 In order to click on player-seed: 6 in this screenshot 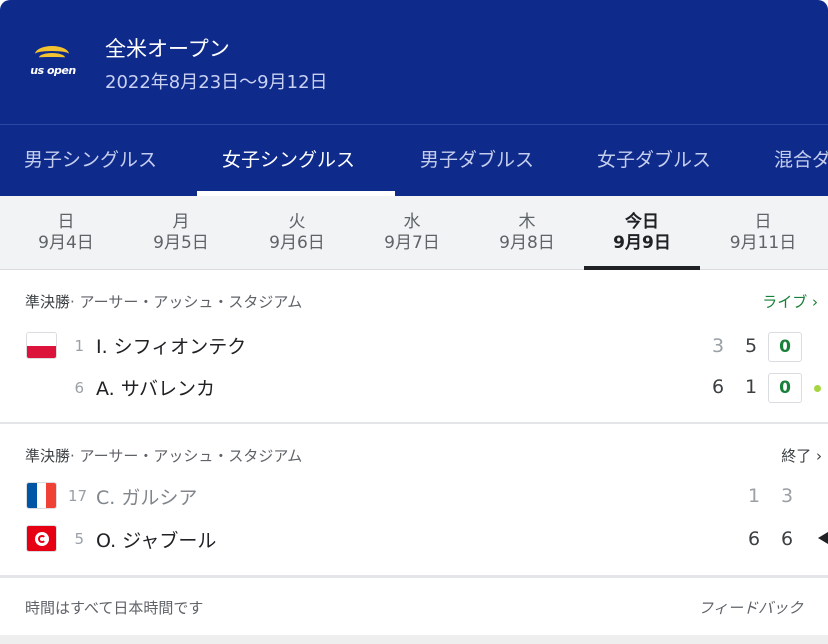, I will do `click(79, 388)`.